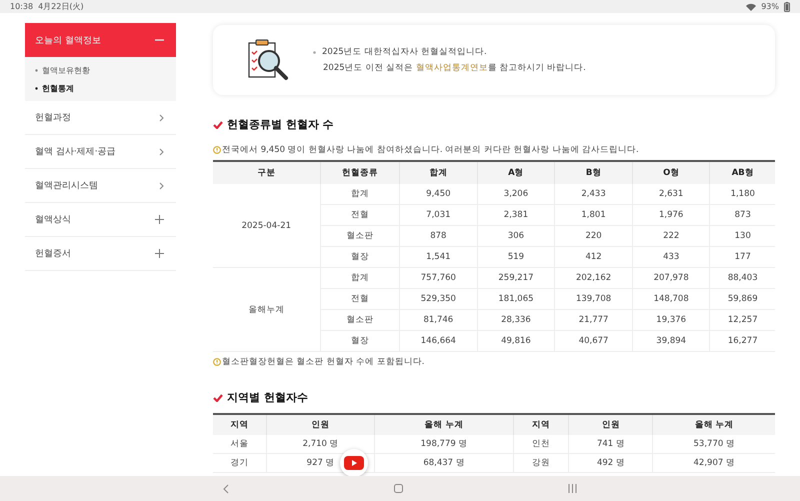 This screenshot has width=800, height=501. What do you see at coordinates (269, 60) in the screenshot?
I see `clipboard-magnifier-icon` at bounding box center [269, 60].